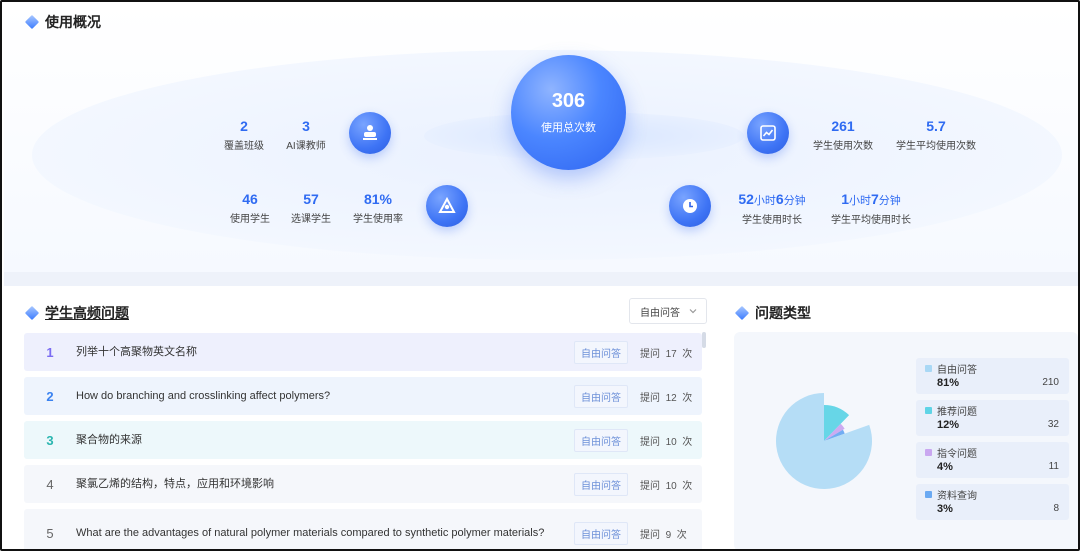  I want to click on stat-avg-usage-time: 1小时7分钟 学生平均使用时长, so click(871, 208).